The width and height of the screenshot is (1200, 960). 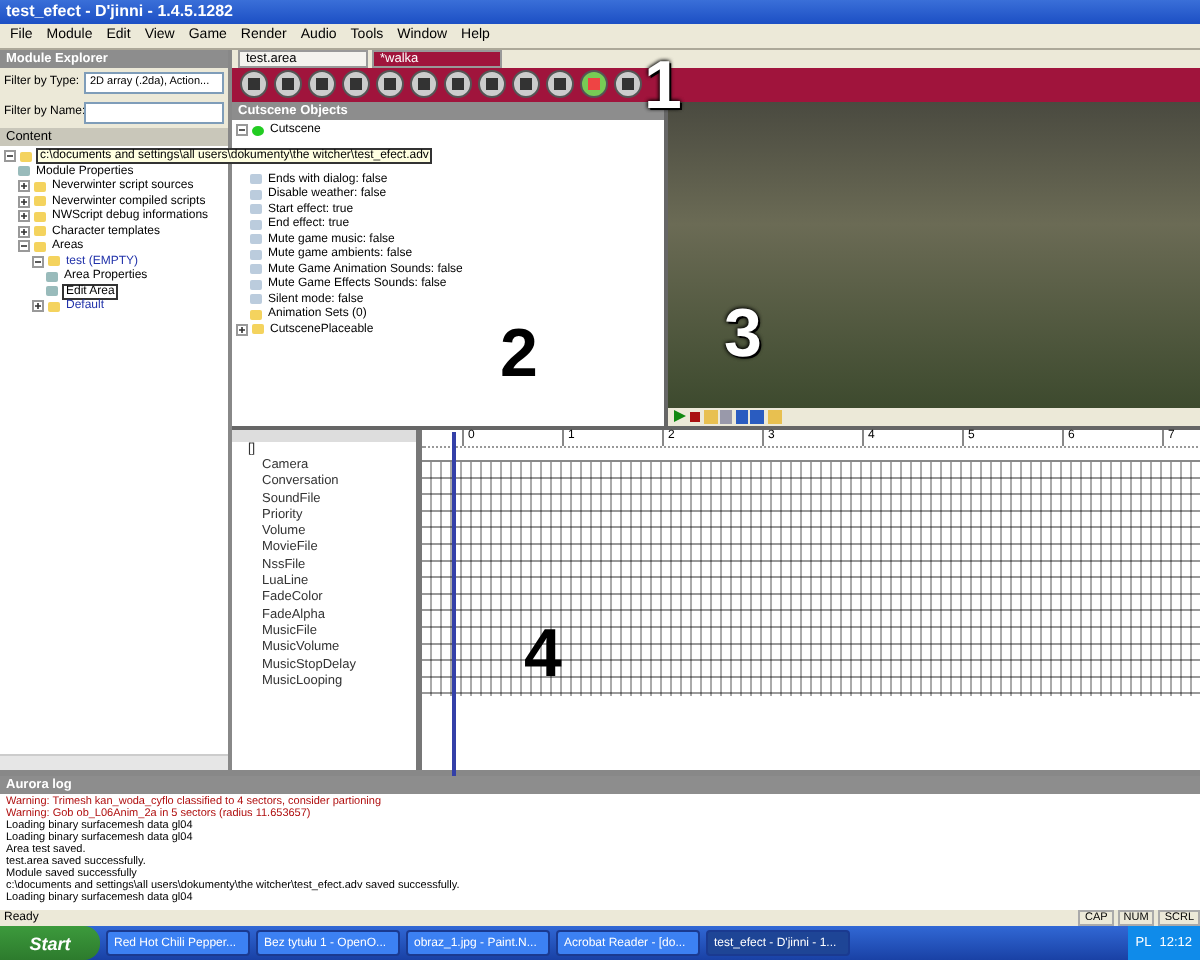 What do you see at coordinates (519, 354) in the screenshot?
I see `annotation-number: 2` at bounding box center [519, 354].